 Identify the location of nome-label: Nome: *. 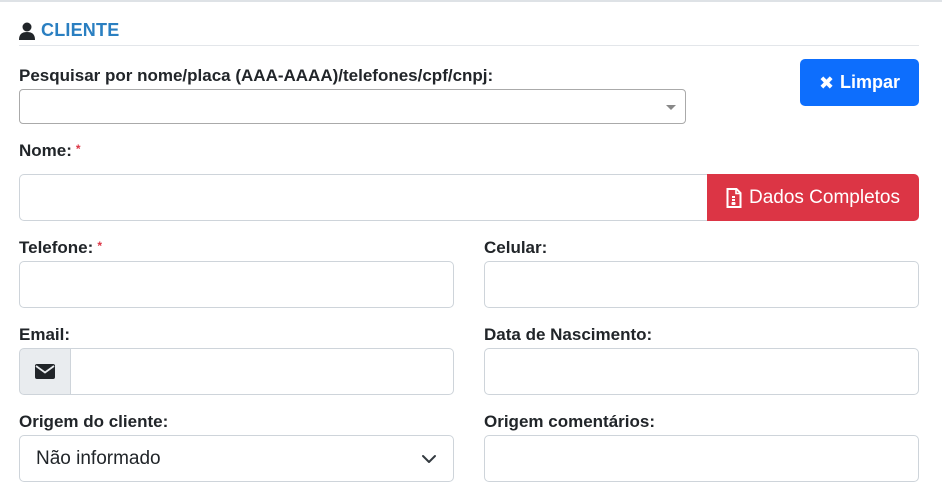
(50, 151).